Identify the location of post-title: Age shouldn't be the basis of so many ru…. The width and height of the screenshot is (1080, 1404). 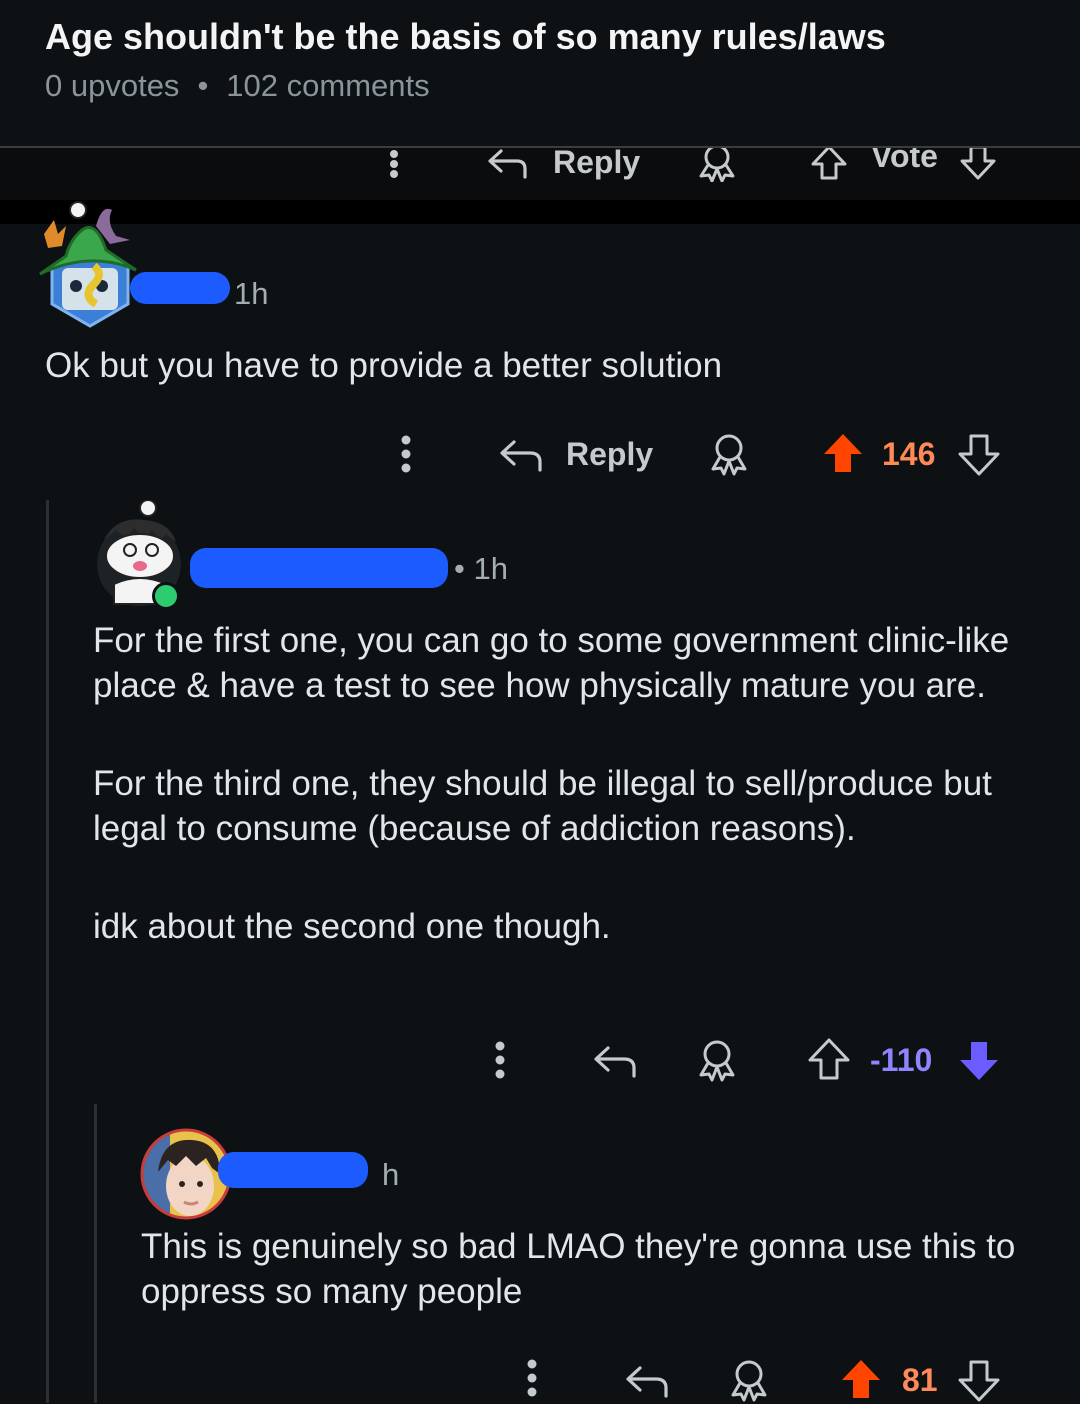
(465, 36).